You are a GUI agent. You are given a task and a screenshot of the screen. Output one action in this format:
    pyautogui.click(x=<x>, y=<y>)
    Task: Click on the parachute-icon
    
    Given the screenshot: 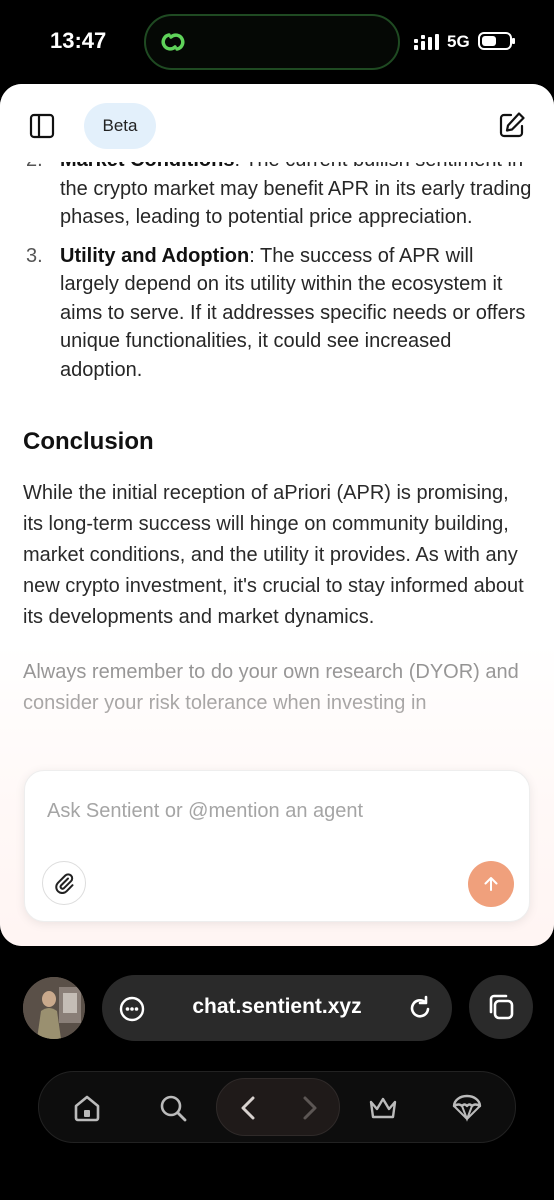 What is the action you would take?
    pyautogui.click(x=467, y=1108)
    